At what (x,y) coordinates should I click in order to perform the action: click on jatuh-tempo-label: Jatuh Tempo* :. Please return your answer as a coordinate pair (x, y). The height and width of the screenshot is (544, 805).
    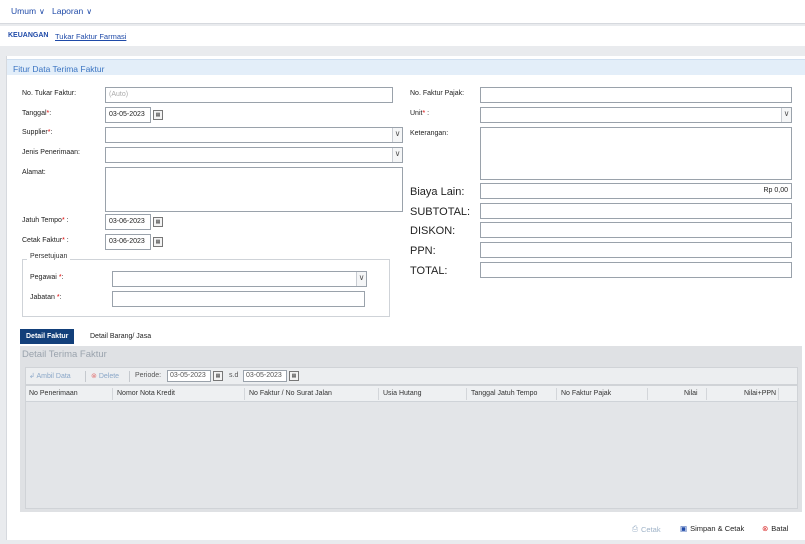
    Looking at the image, I should click on (45, 220).